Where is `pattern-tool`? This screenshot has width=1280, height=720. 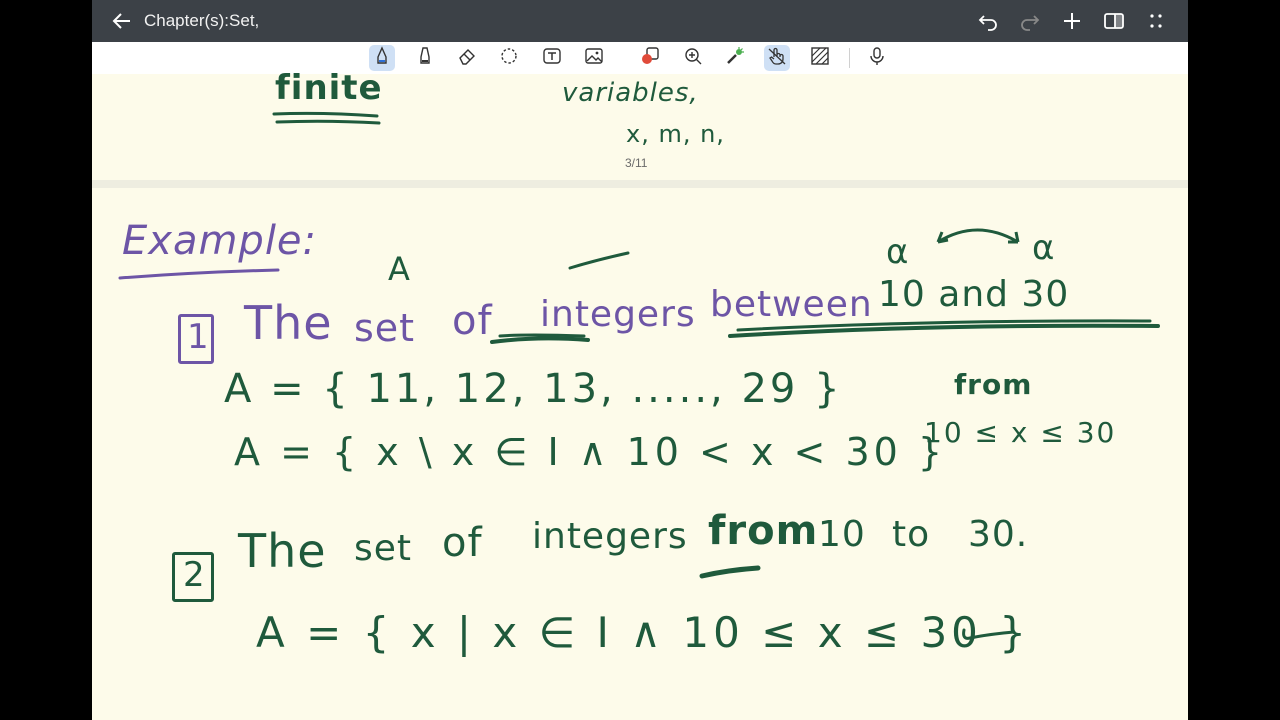
pattern-tool is located at coordinates (820, 58).